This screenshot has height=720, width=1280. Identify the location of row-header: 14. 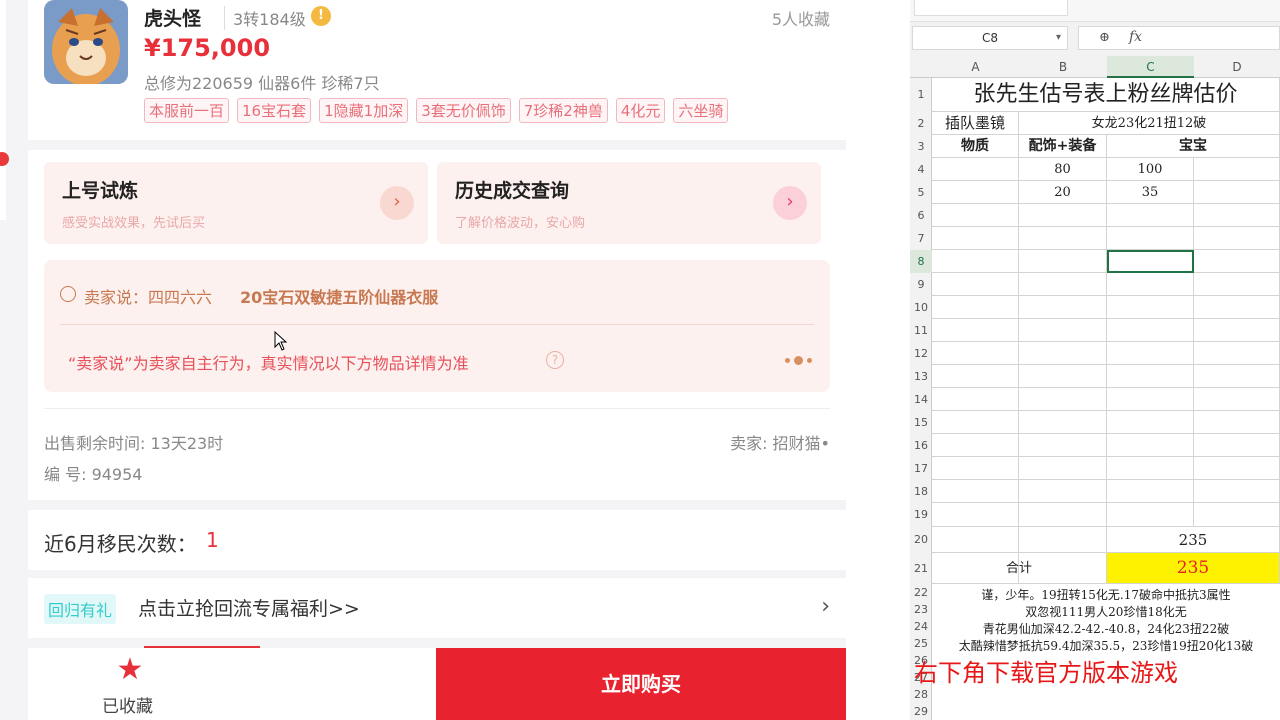
(921, 399).